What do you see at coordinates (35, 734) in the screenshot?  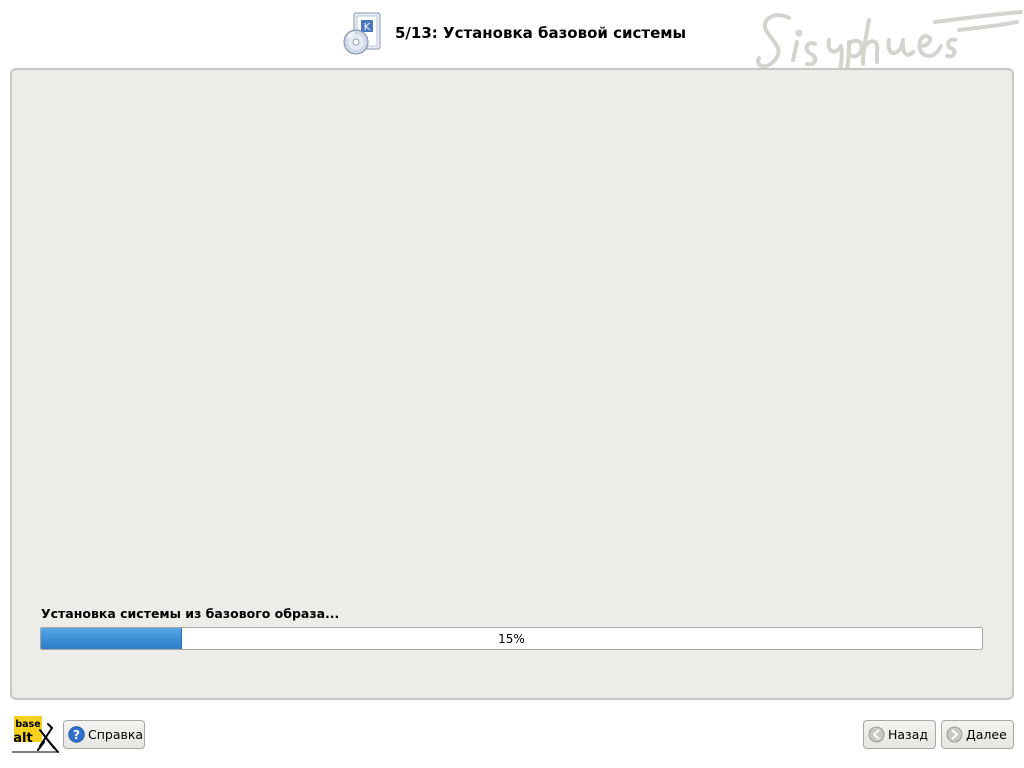 I see `basealt-logo: base alt` at bounding box center [35, 734].